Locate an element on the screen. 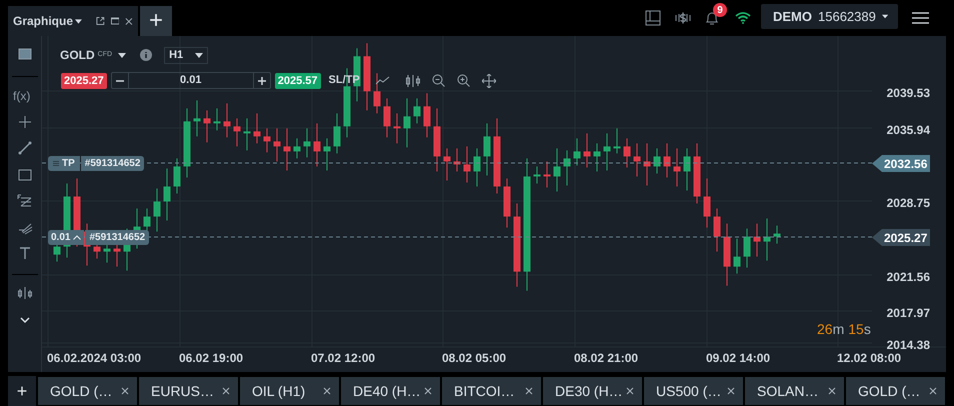 The width and height of the screenshot is (954, 406). price-marker: 2032.56 is located at coordinates (901, 163).